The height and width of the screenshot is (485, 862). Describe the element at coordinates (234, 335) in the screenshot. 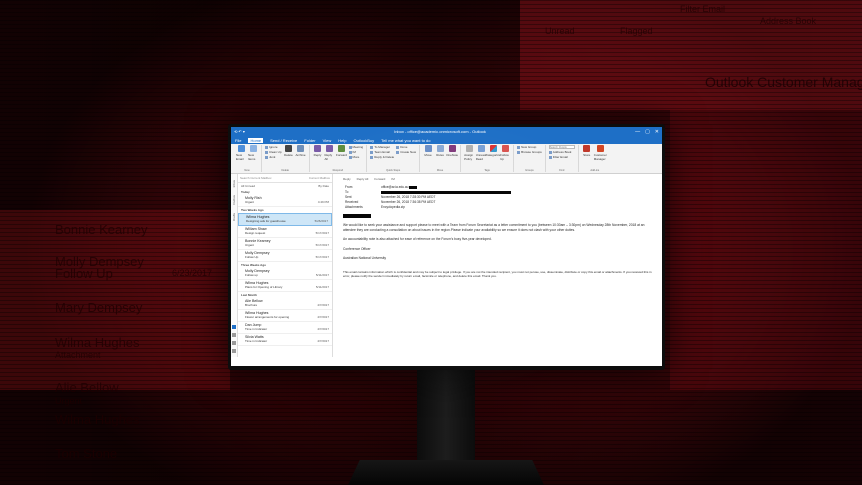

I see `calendar-nav-icon` at that location.